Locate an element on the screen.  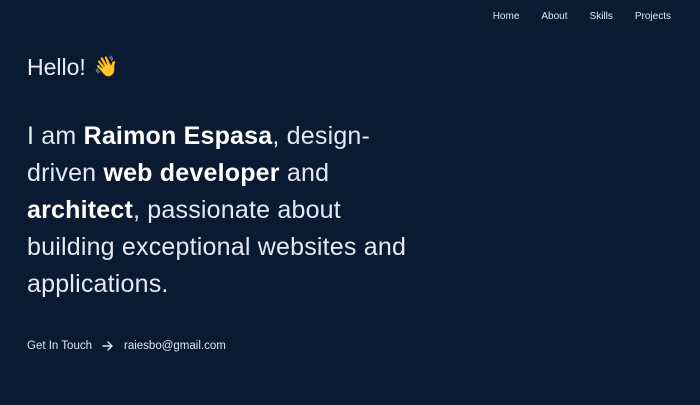
arrow-right-icon is located at coordinates (108, 346).